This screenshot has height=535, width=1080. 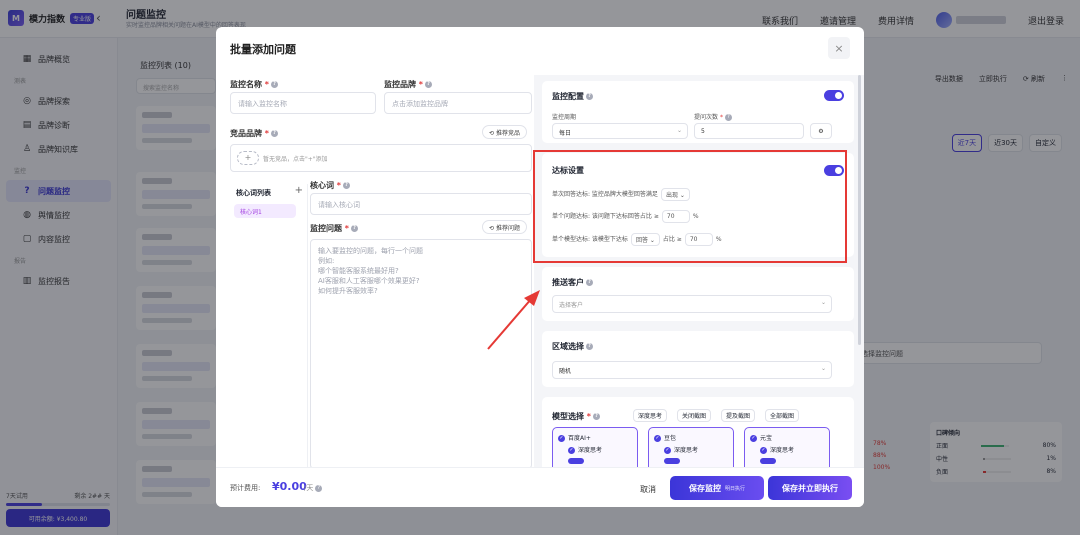 I want to click on model-name: 元宝, so click(x=766, y=438).